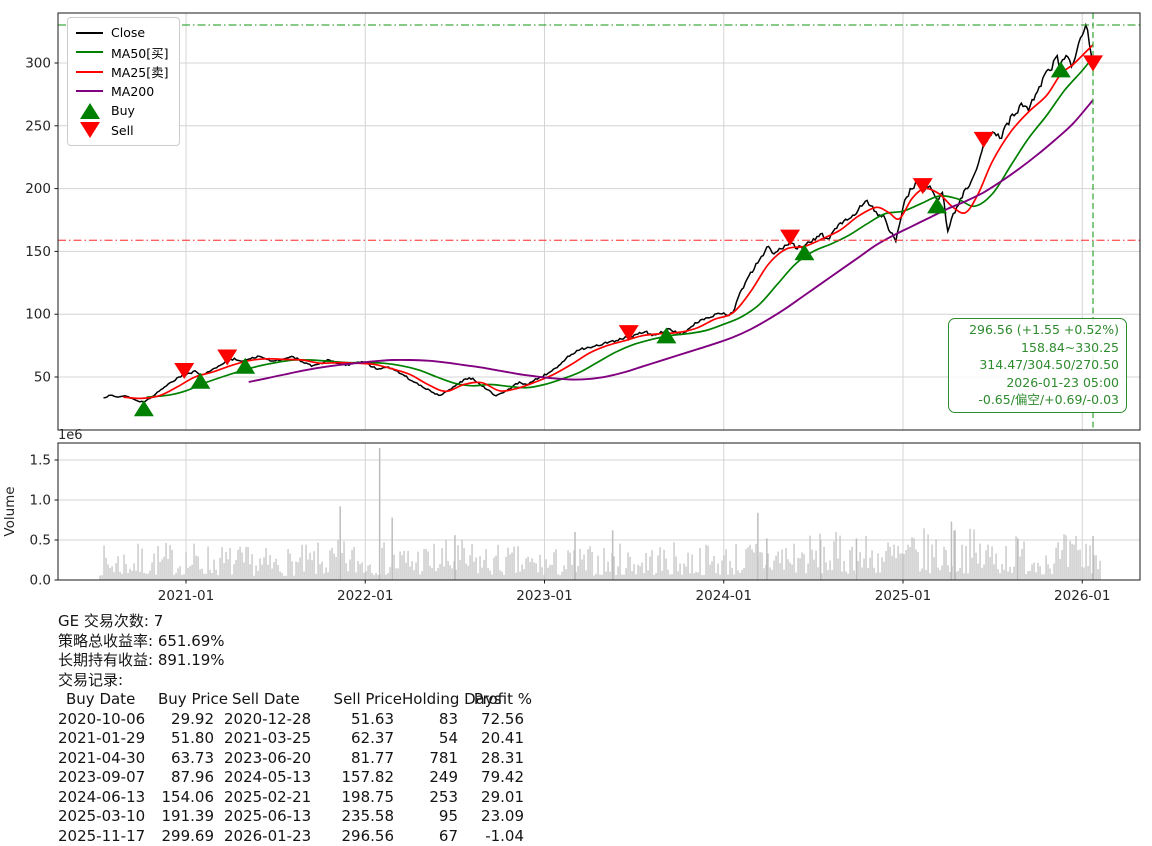  What do you see at coordinates (123, 81) in the screenshot?
I see `chart-legend: Close MA50[买] MA25[卖] MA200 Buy Sell` at bounding box center [123, 81].